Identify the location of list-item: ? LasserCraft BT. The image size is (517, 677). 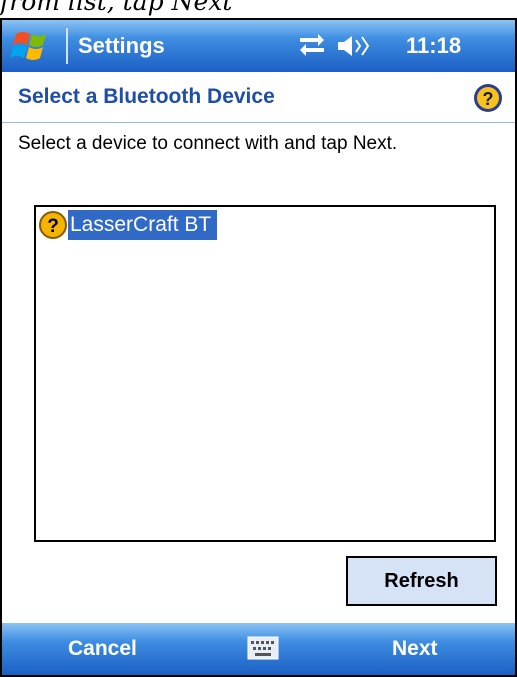
(128, 225).